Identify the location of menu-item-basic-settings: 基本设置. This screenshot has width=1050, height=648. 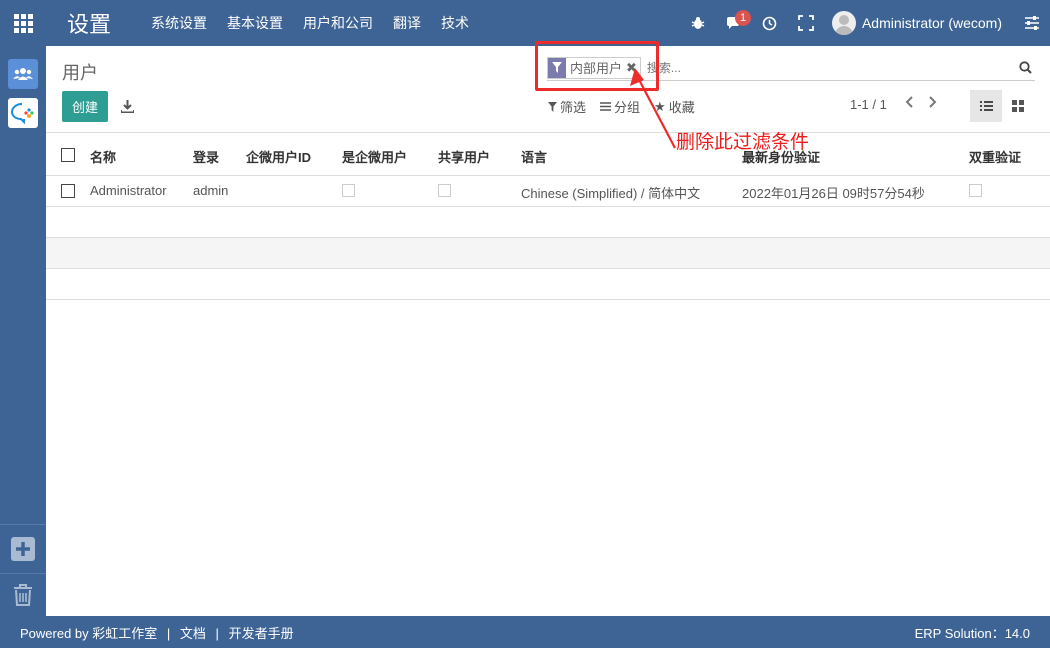
(255, 23).